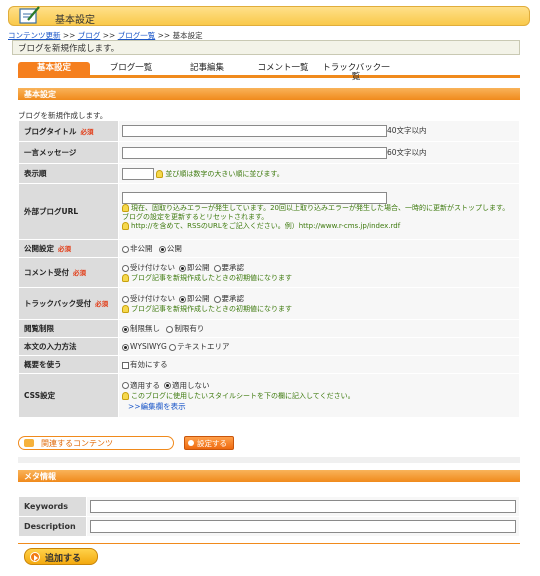 This screenshot has height=576, width=540. I want to click on one-liner-input, so click(254, 152).